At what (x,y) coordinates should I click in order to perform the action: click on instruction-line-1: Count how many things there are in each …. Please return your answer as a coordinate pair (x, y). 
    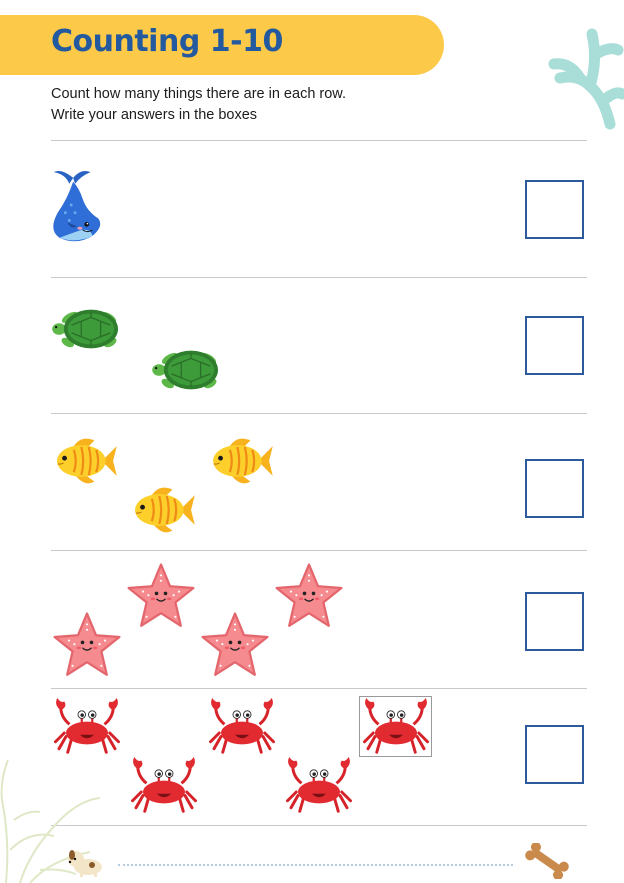
    Looking at the image, I should click on (198, 94).